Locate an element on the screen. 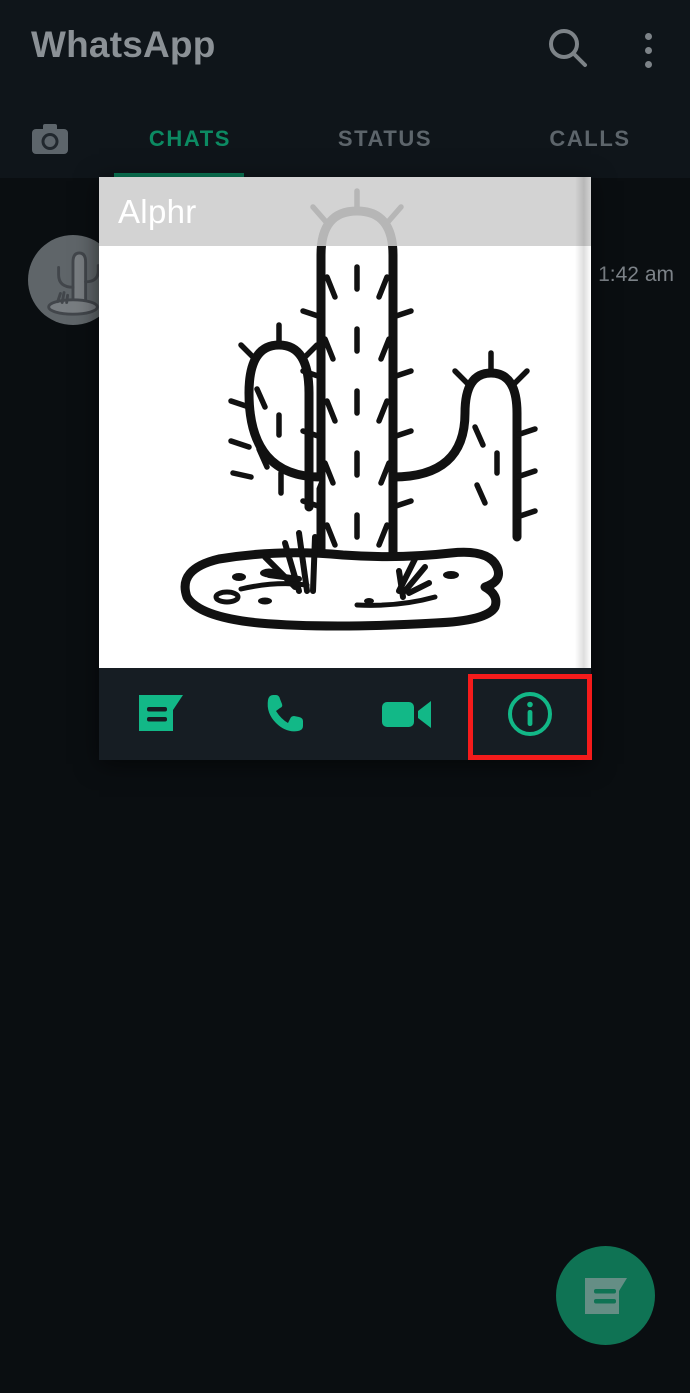 Image resolution: width=690 pixels, height=1393 pixels. new-chat-fab is located at coordinates (605, 1295).